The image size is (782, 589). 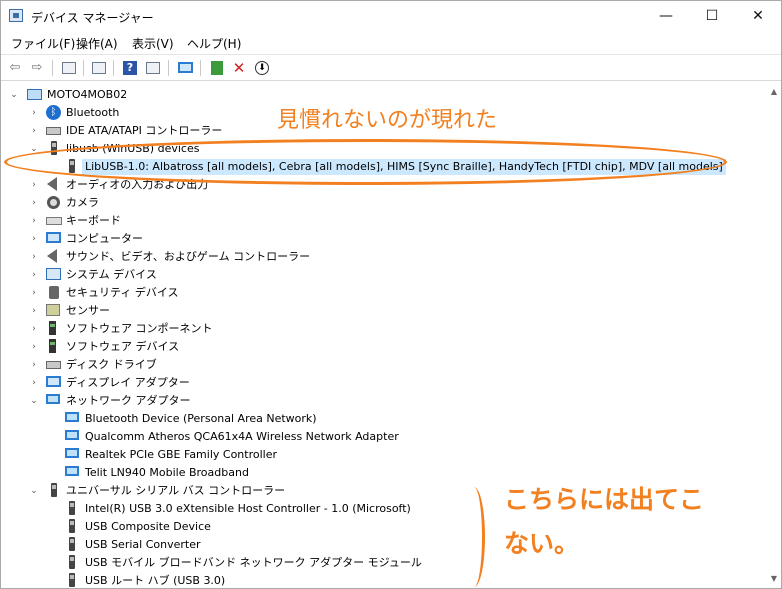 What do you see at coordinates (53, 237) in the screenshot?
I see `computer-icon` at bounding box center [53, 237].